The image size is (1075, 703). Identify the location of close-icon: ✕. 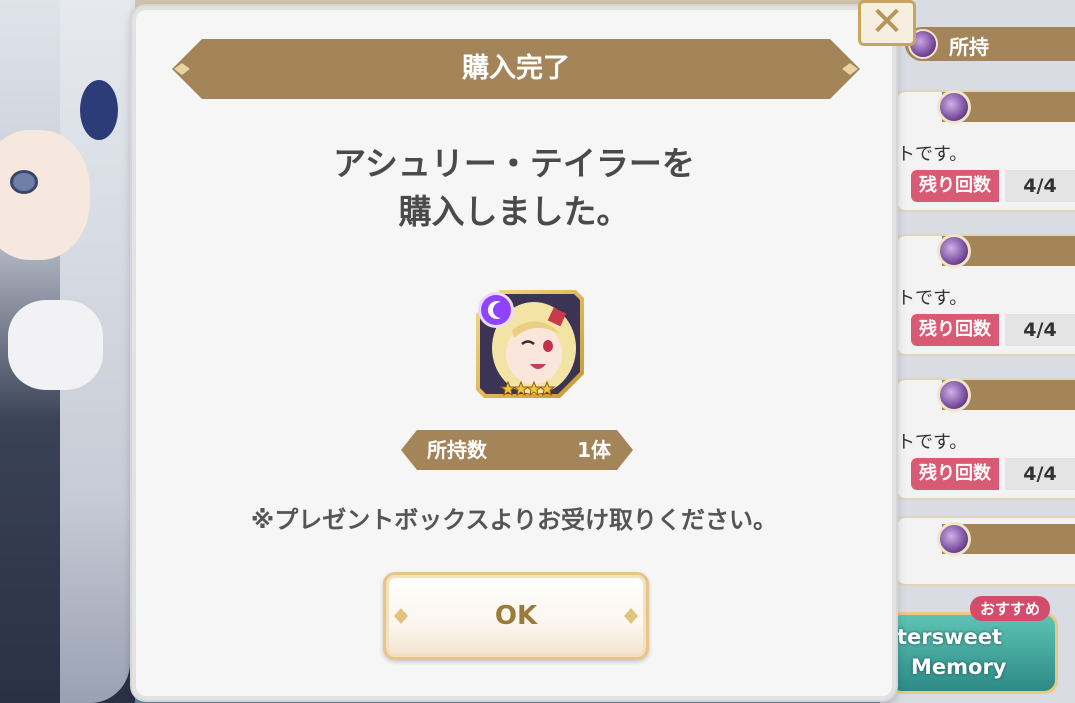
(887, 22).